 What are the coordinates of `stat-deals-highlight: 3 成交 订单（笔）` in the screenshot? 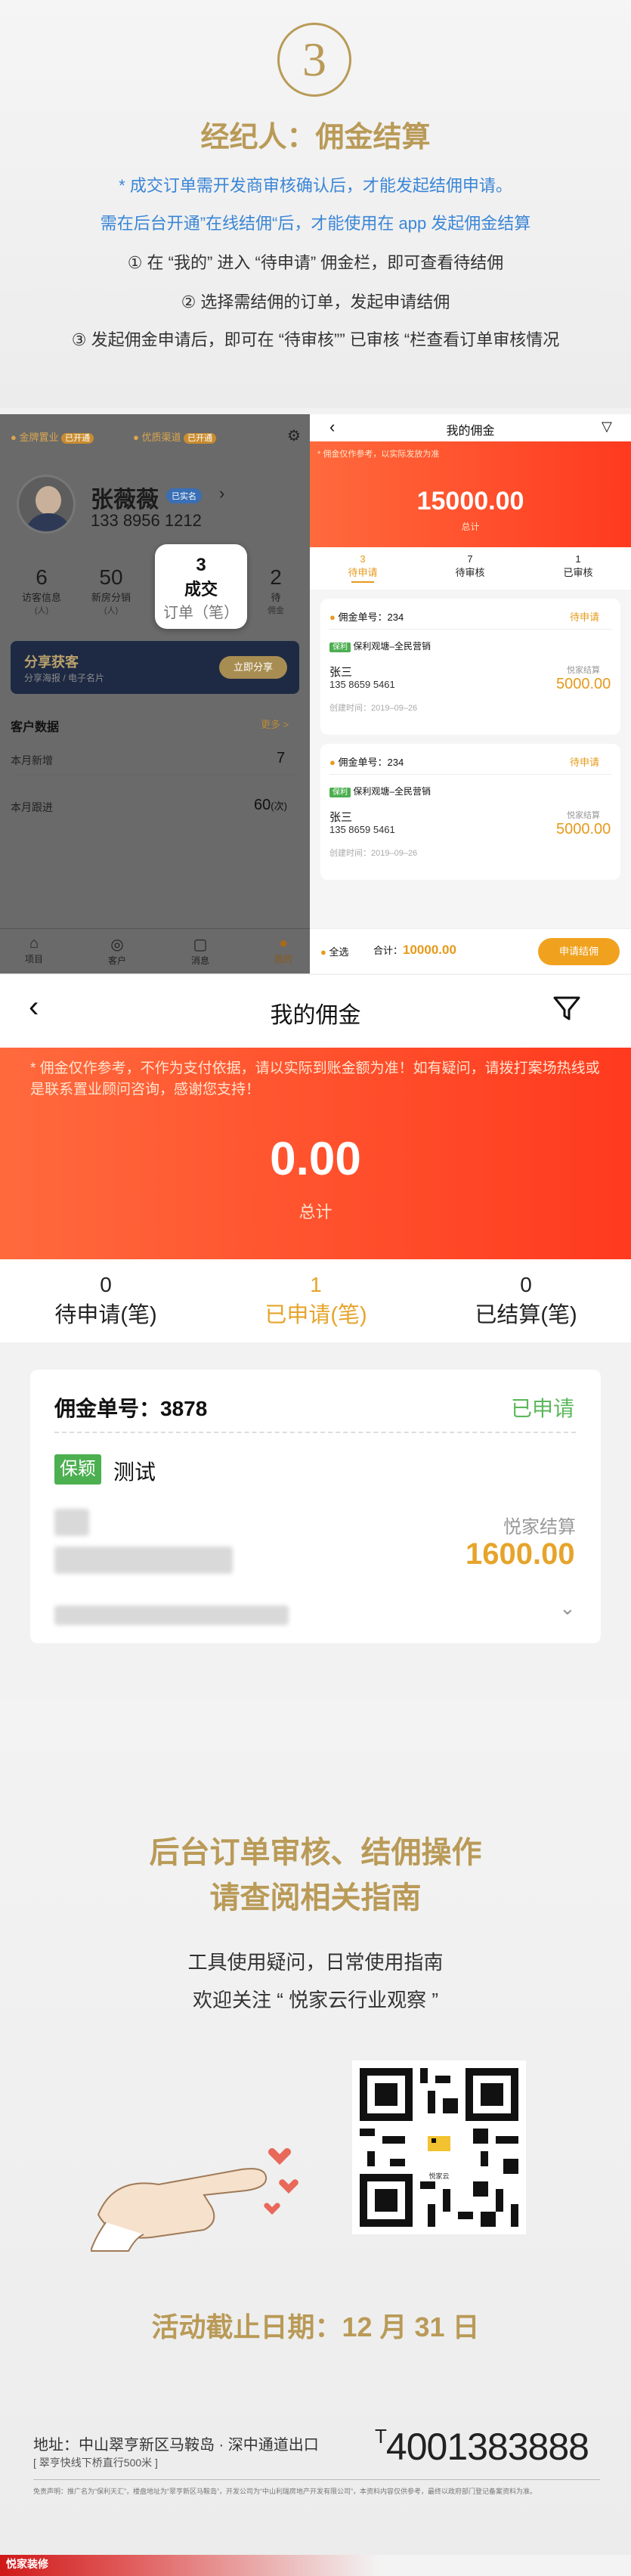 It's located at (201, 586).